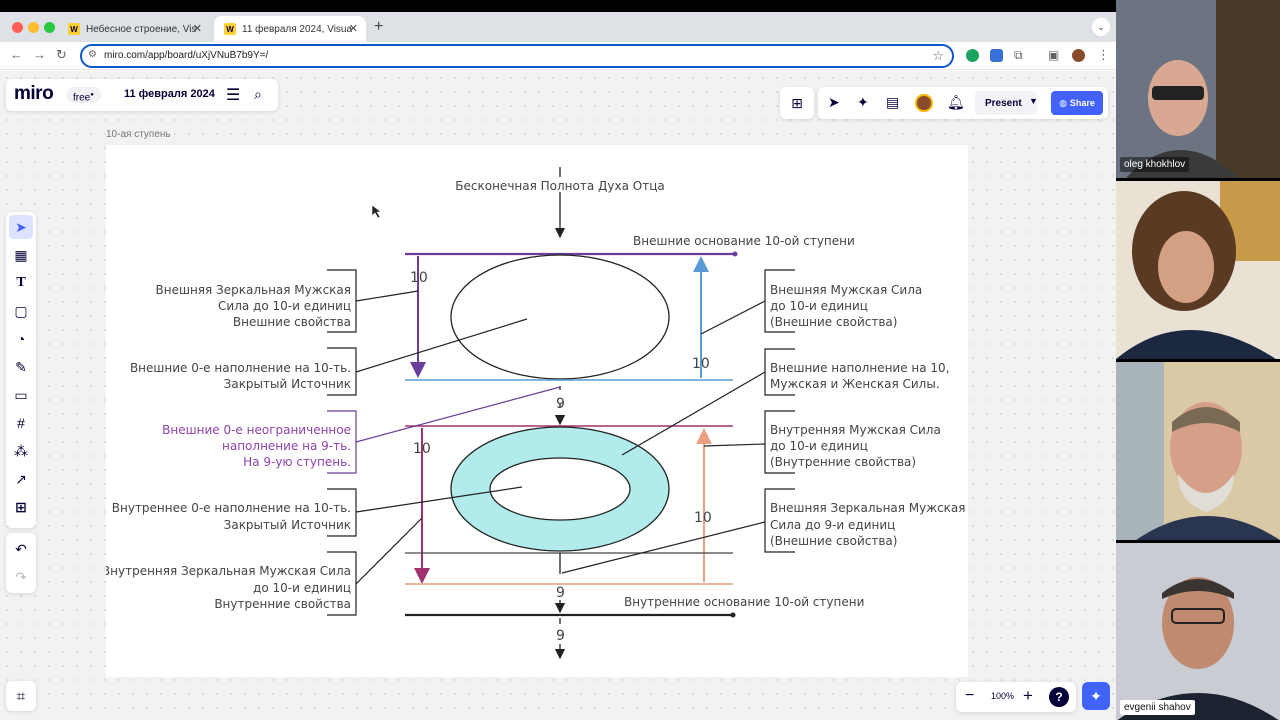 The width and height of the screenshot is (1280, 720). I want to click on frame-tool-icon: #, so click(21, 423).